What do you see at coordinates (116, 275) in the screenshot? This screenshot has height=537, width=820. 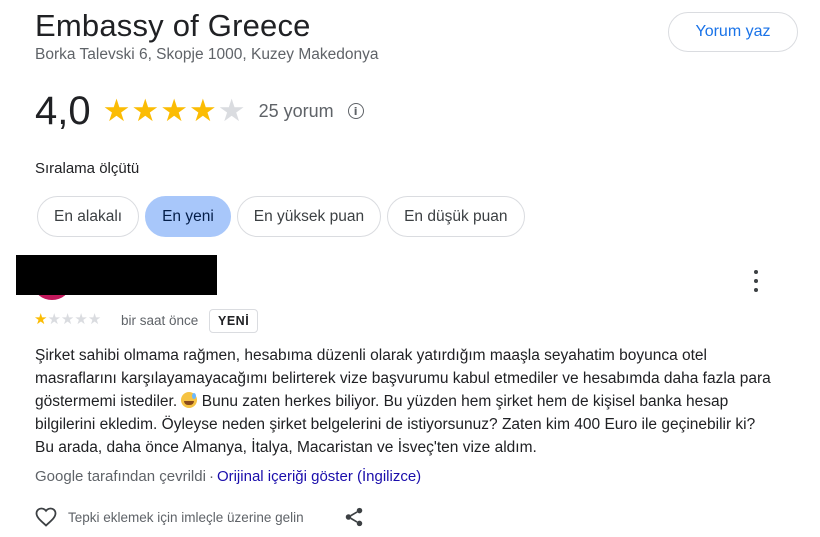 I see `redacted-reviewer-name` at bounding box center [116, 275].